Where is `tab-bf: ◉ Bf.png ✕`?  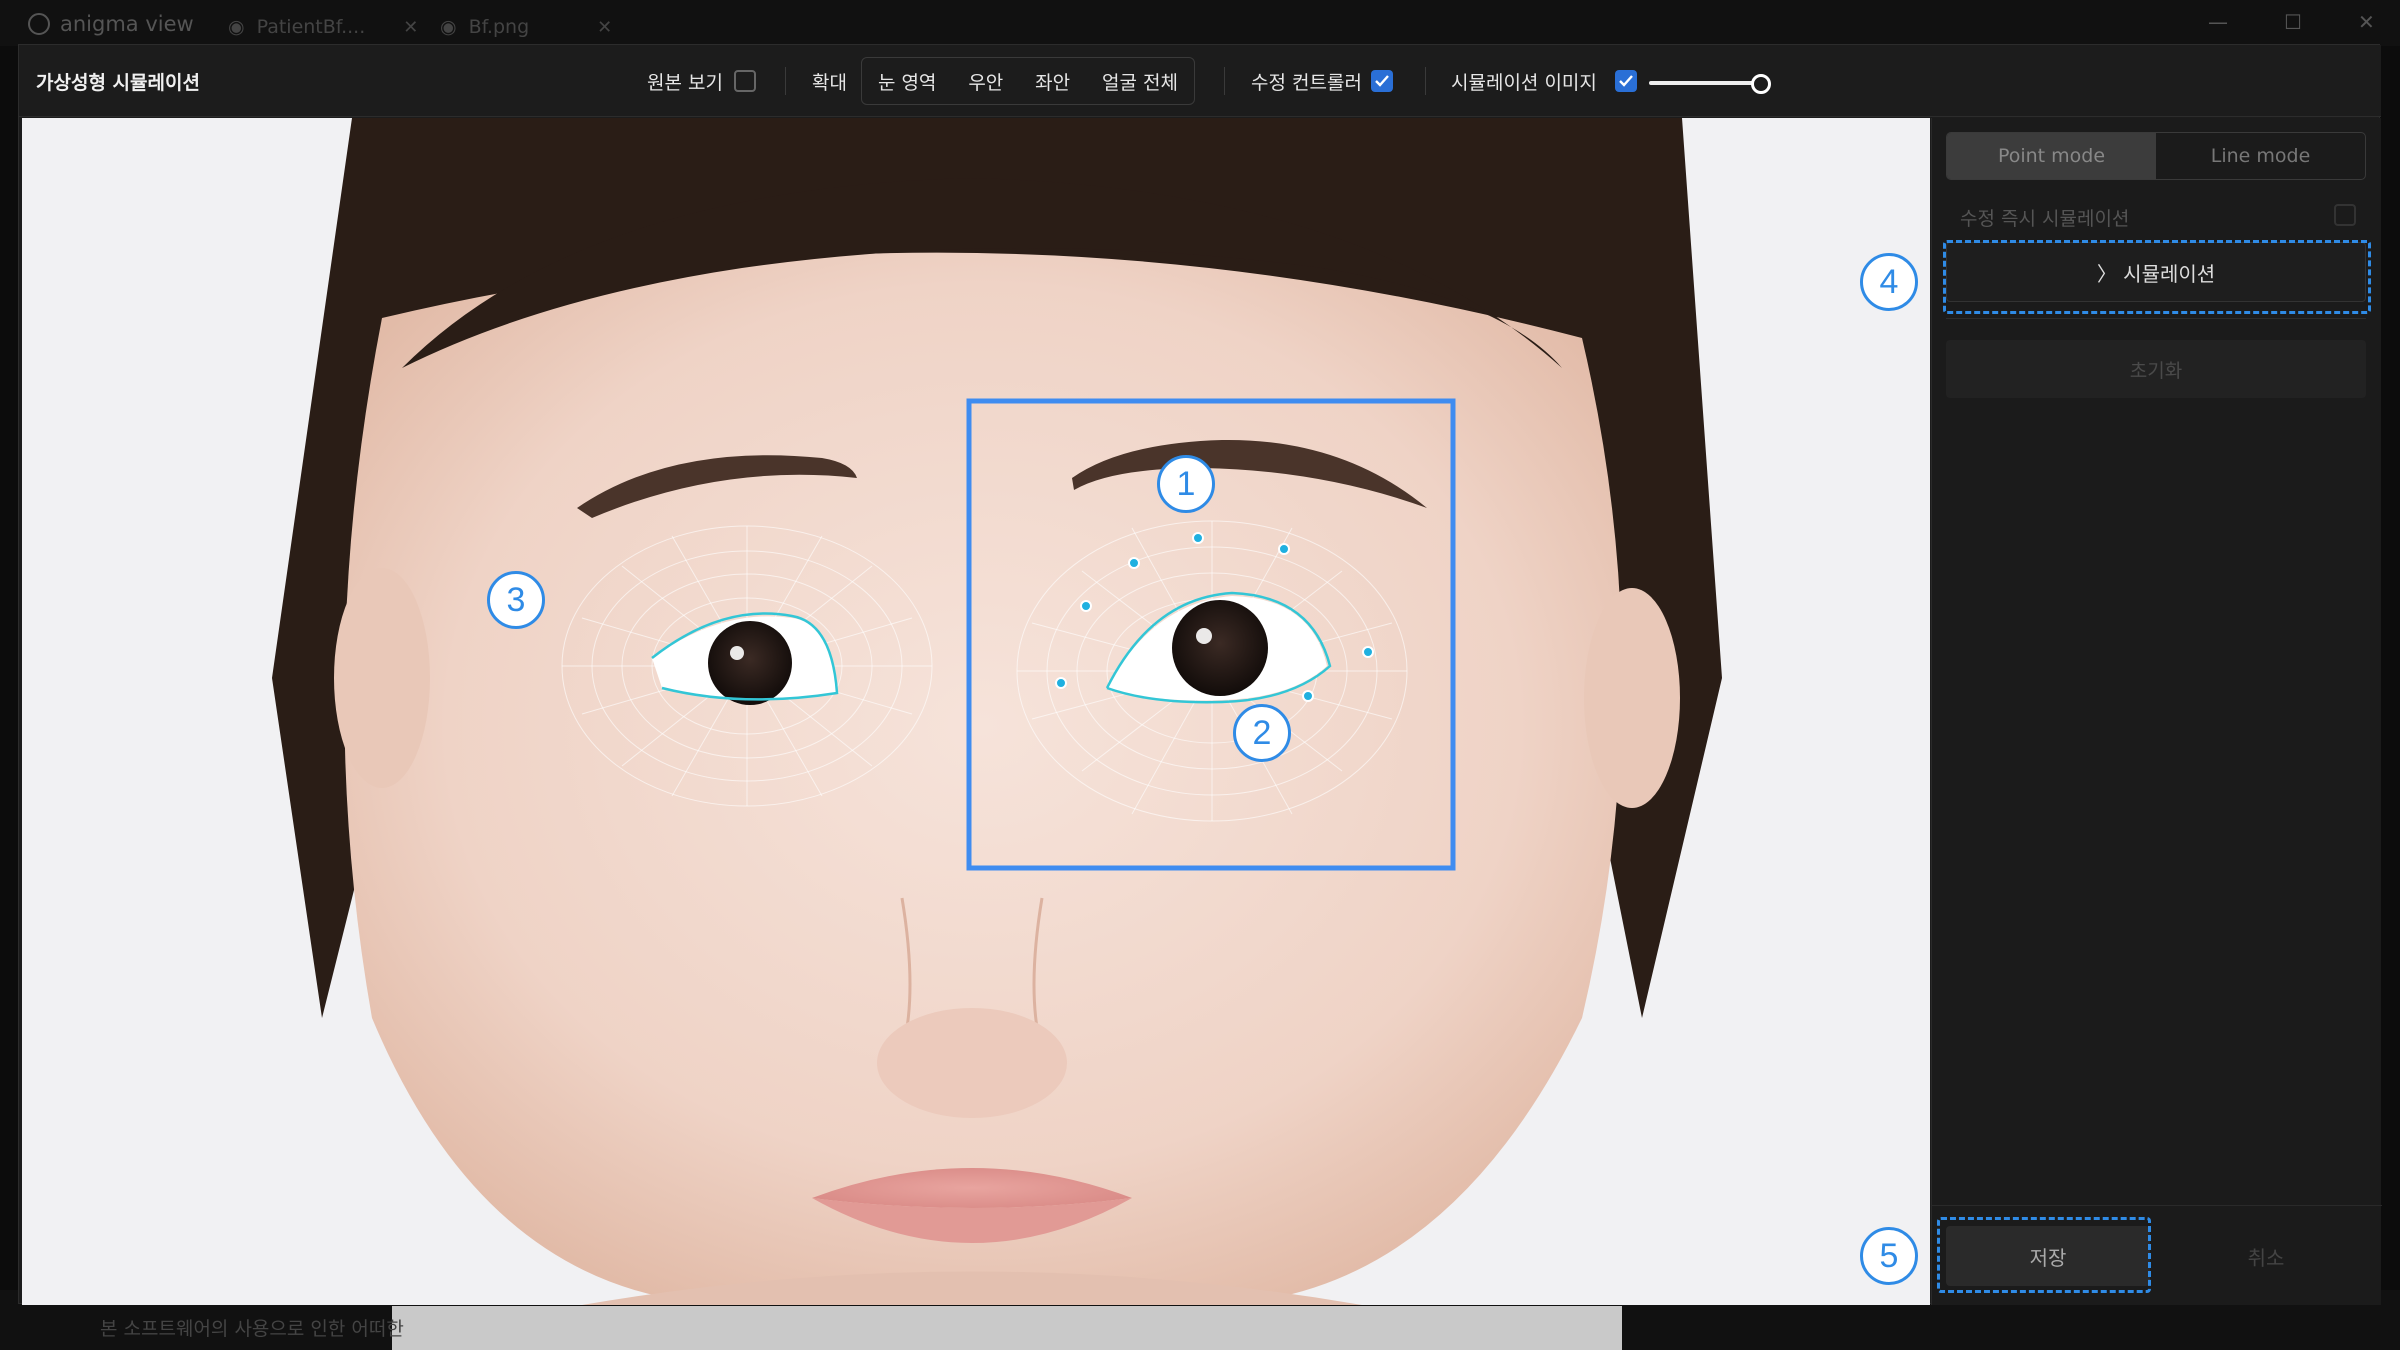
tab-bf: ◉ Bf.png ✕ is located at coordinates (526, 27).